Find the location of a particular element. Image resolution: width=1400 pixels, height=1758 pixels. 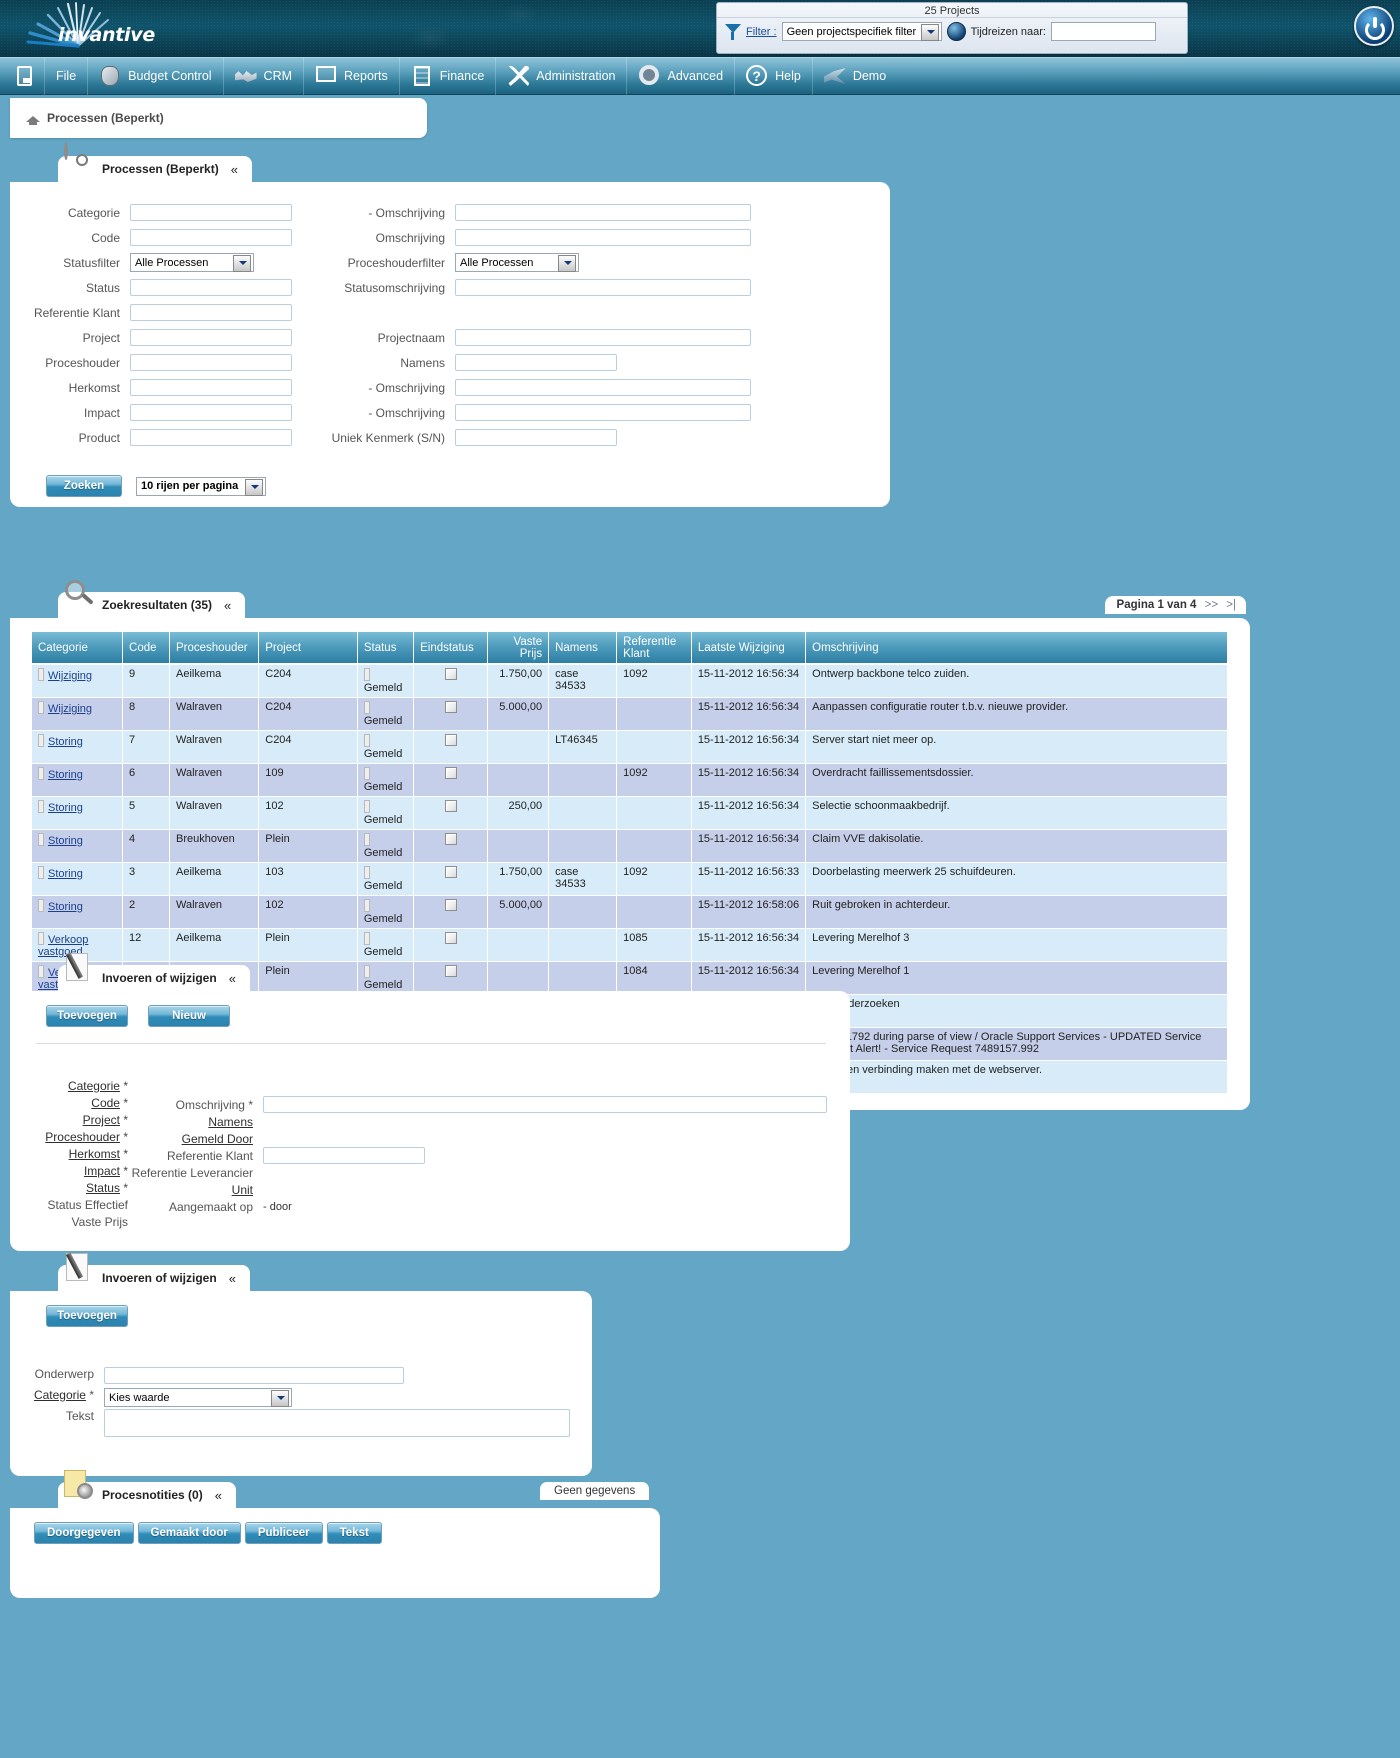

column-header: Omschrijving is located at coordinates (1016, 648).